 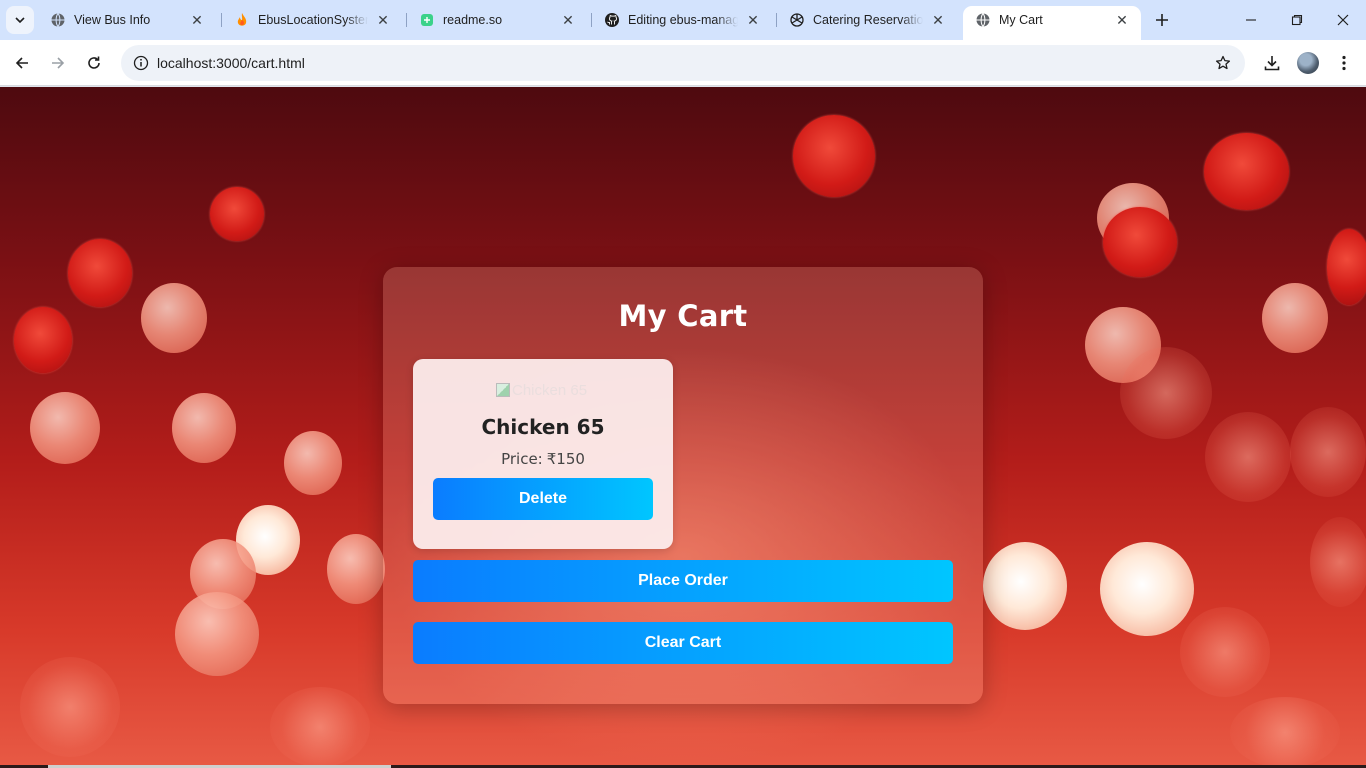 I want to click on profile-button, so click(x=1308, y=63).